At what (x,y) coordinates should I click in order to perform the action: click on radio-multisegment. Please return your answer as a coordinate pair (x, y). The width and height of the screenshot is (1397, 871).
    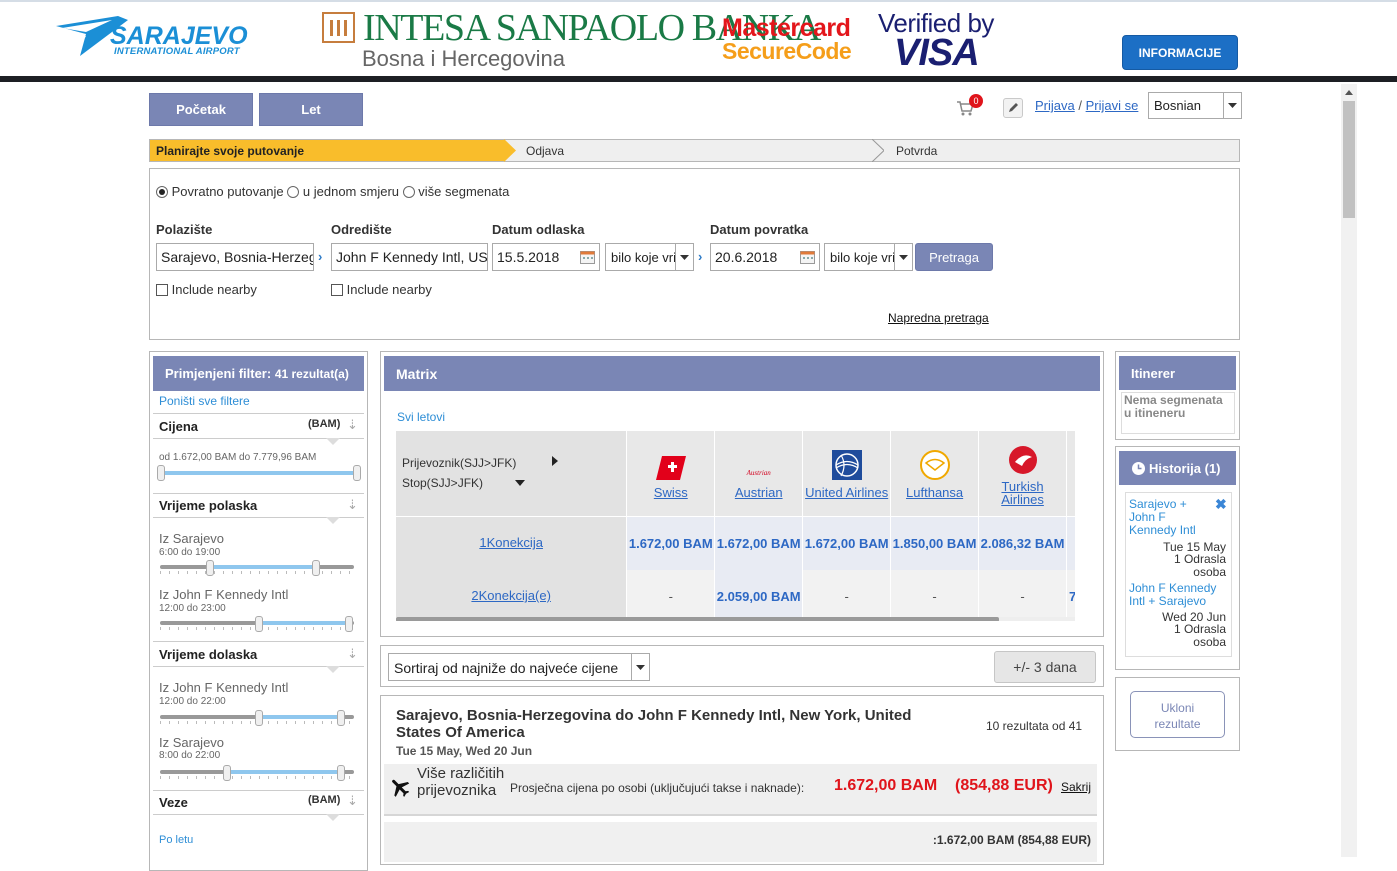
    Looking at the image, I should click on (408, 192).